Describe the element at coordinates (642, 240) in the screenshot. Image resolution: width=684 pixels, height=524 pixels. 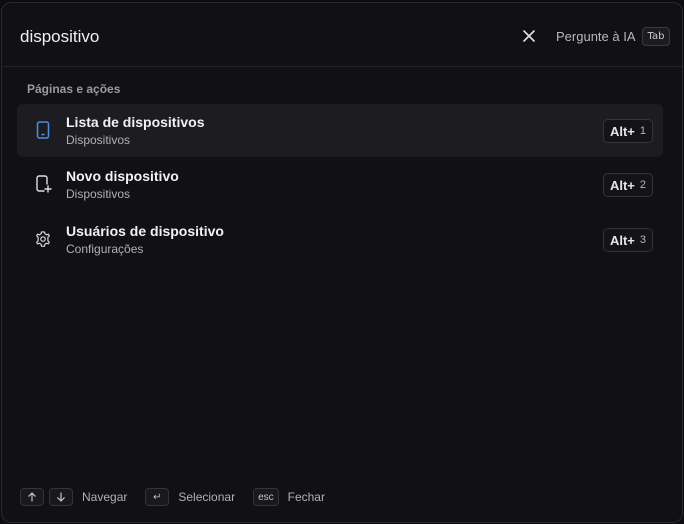
I see `shortcut-number: 3` at that location.